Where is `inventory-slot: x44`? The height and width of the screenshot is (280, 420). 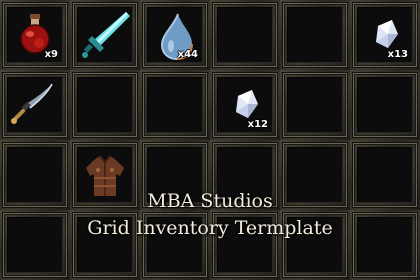 inventory-slot: x44 is located at coordinates (175, 35).